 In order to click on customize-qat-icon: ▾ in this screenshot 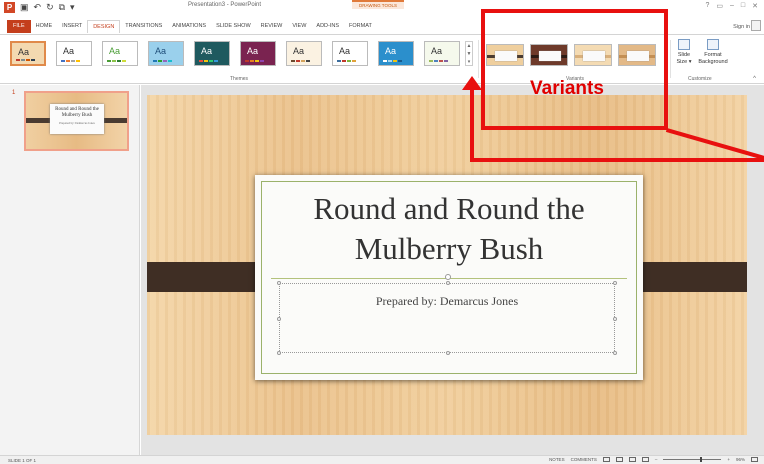, I will do `click(72, 7)`.